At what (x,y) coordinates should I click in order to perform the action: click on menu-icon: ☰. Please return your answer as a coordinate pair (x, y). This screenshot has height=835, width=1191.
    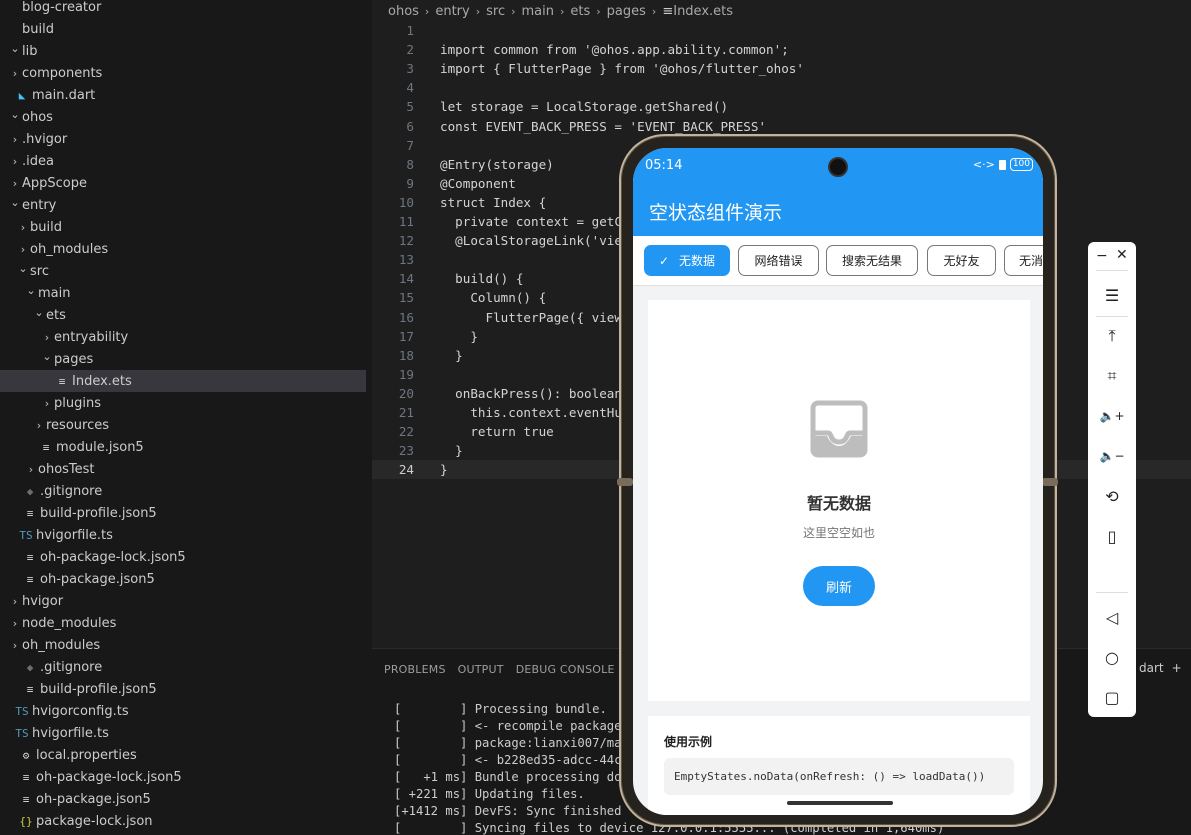
    Looking at the image, I should click on (1112, 295).